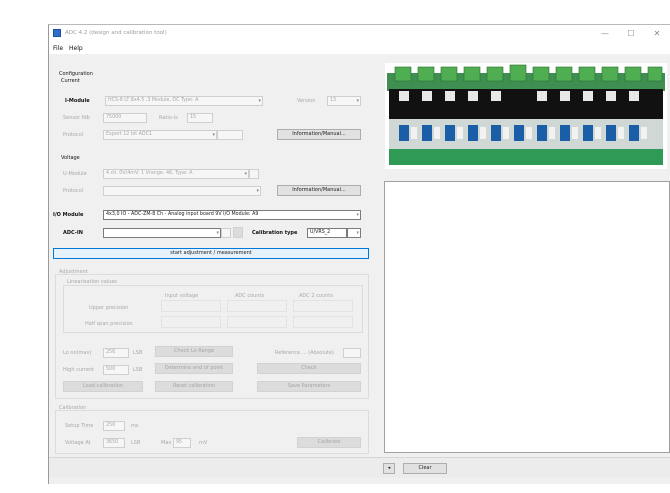  I want to click on voltage-protocol-select: ▾, so click(182, 191).